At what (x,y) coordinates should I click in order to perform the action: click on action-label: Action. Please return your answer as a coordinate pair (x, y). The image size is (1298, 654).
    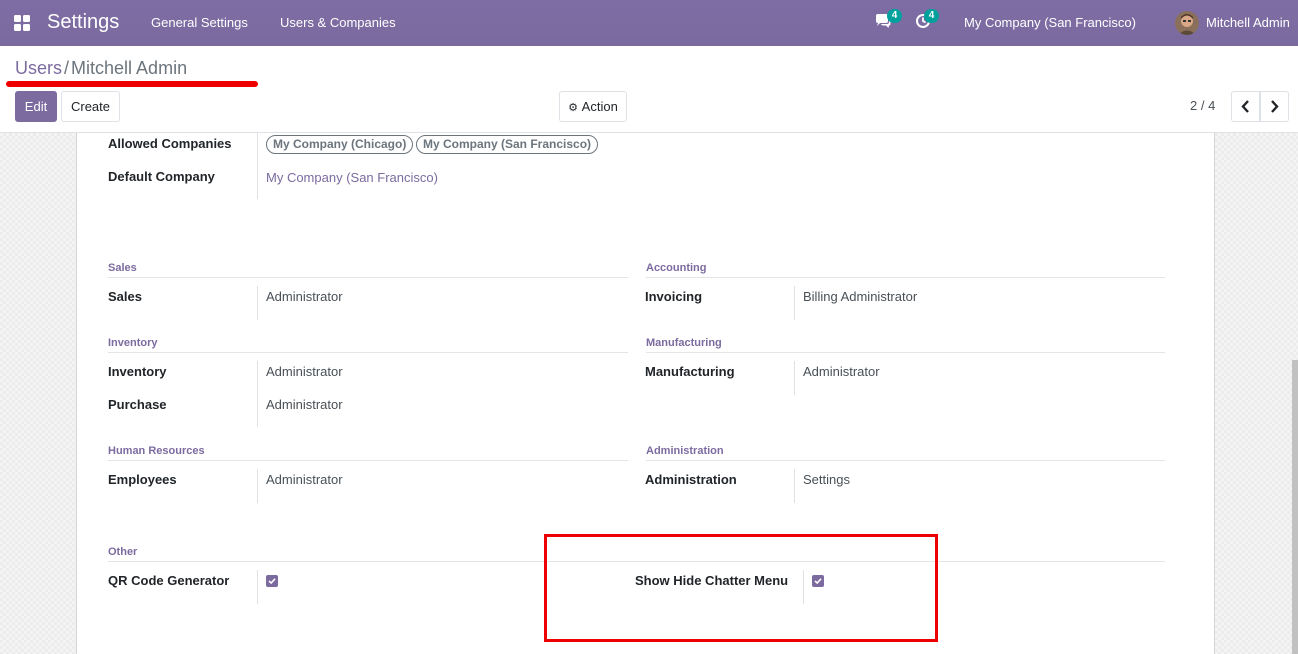
    Looking at the image, I should click on (599, 106).